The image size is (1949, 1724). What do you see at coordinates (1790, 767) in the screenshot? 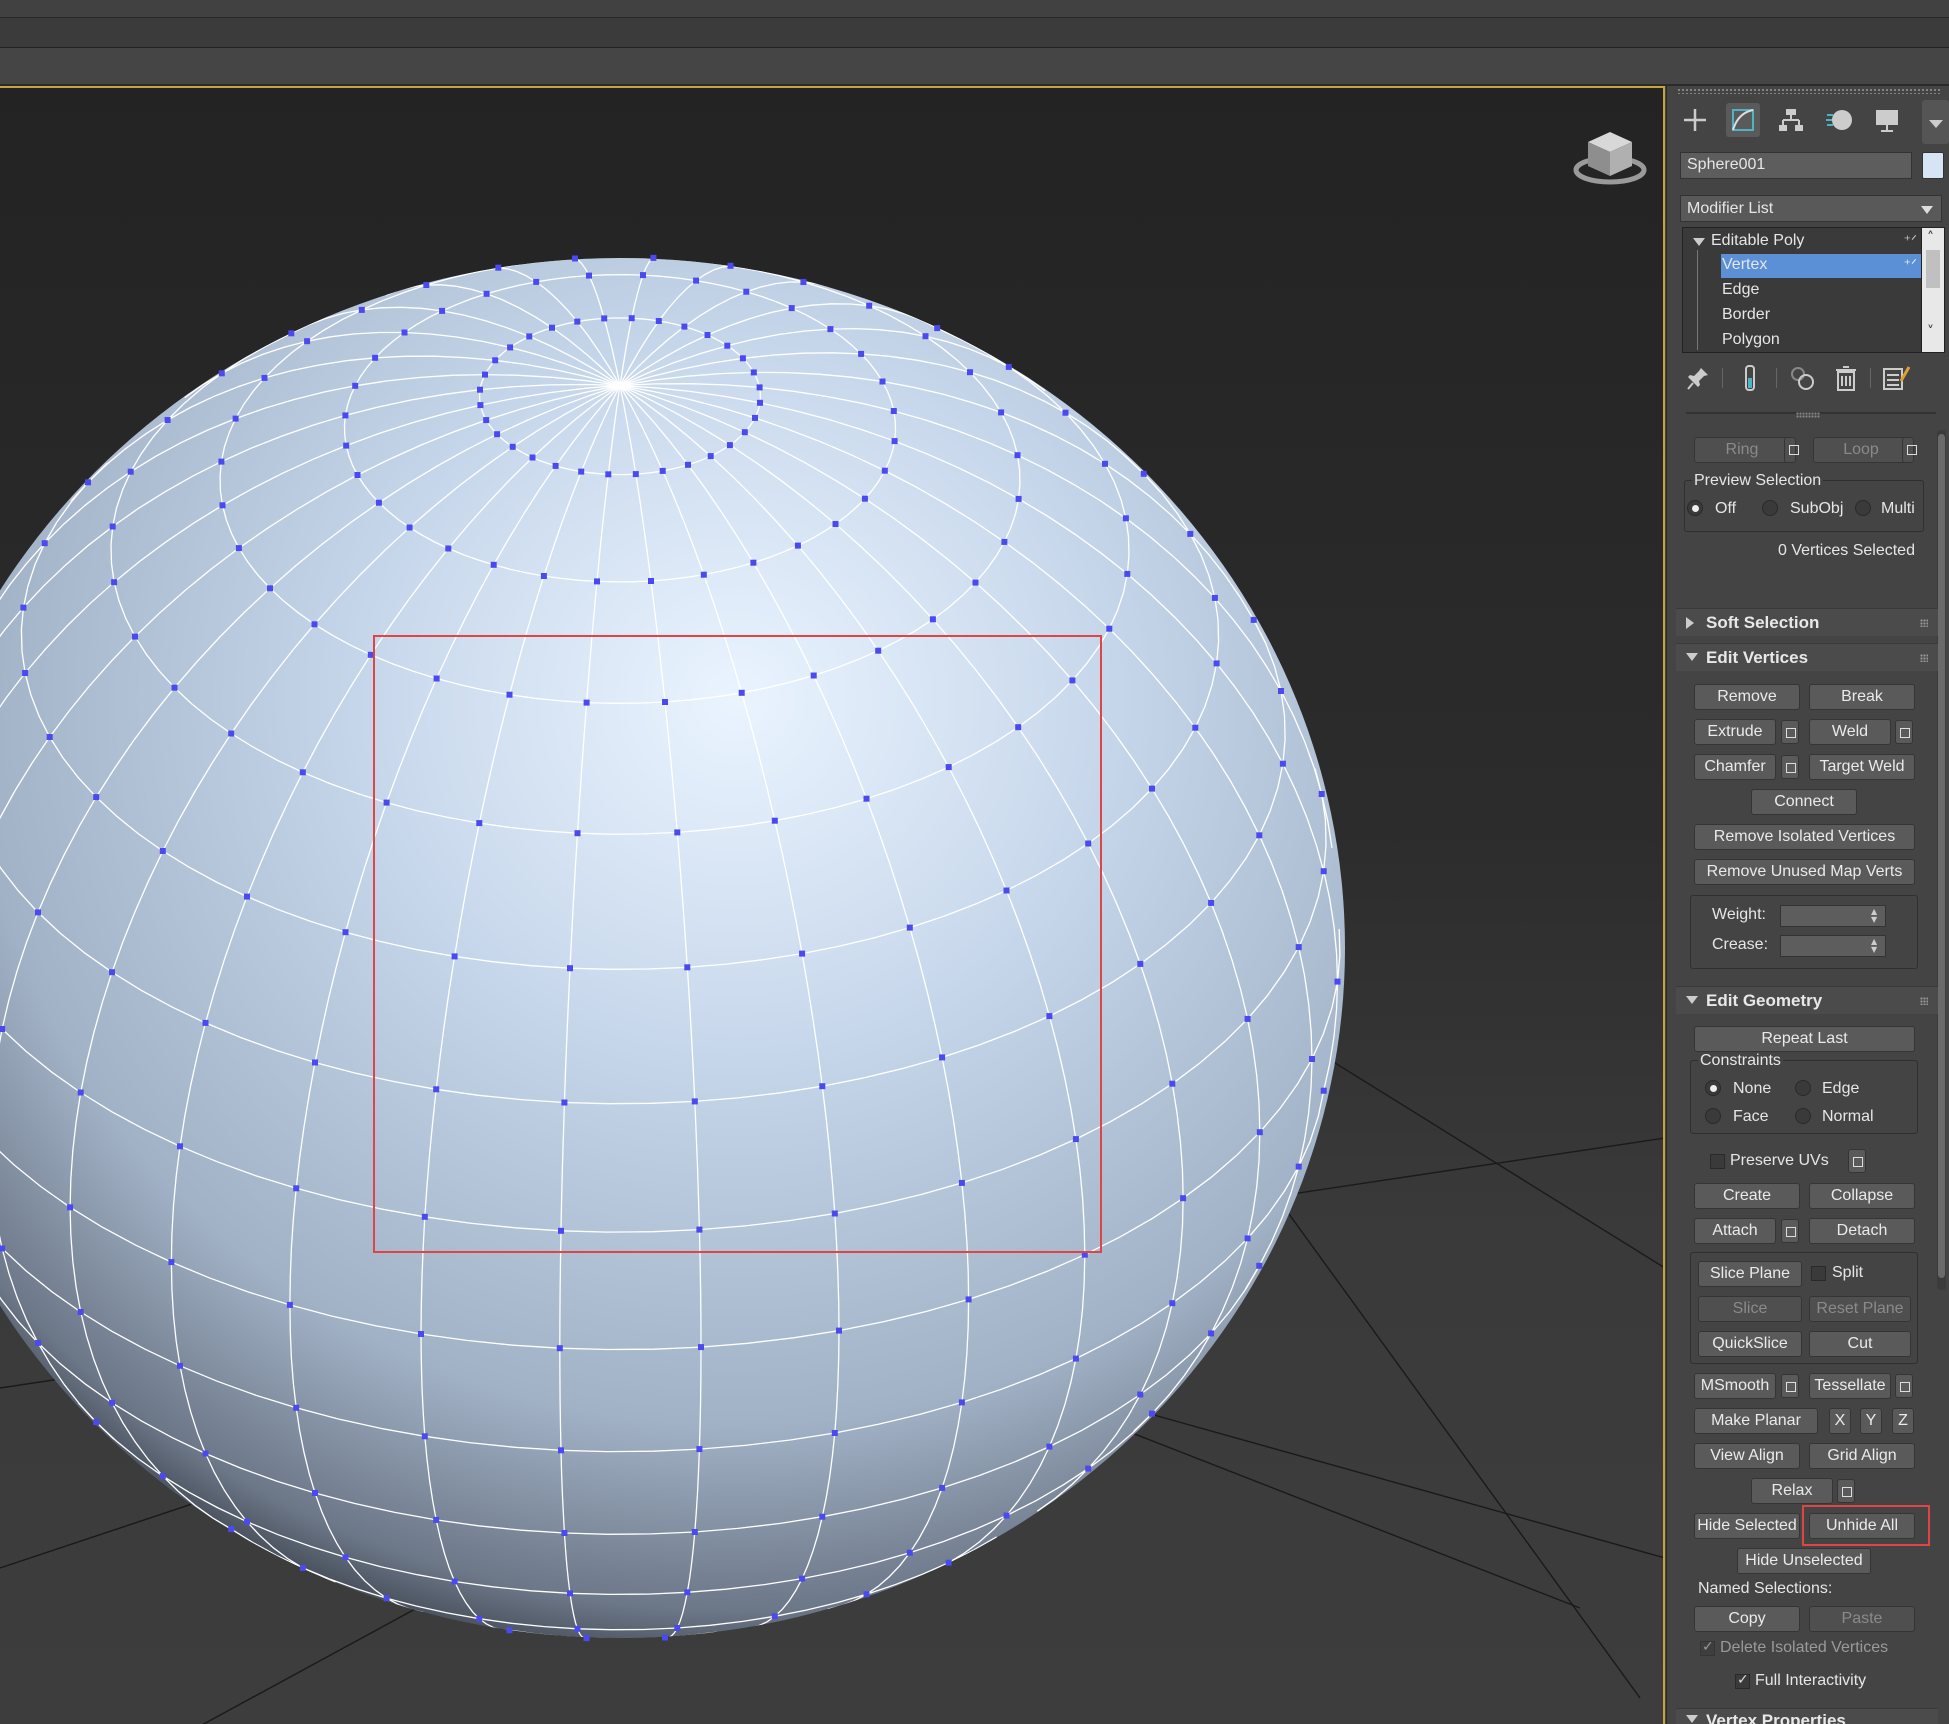
I see `chamfer-settings-icon` at bounding box center [1790, 767].